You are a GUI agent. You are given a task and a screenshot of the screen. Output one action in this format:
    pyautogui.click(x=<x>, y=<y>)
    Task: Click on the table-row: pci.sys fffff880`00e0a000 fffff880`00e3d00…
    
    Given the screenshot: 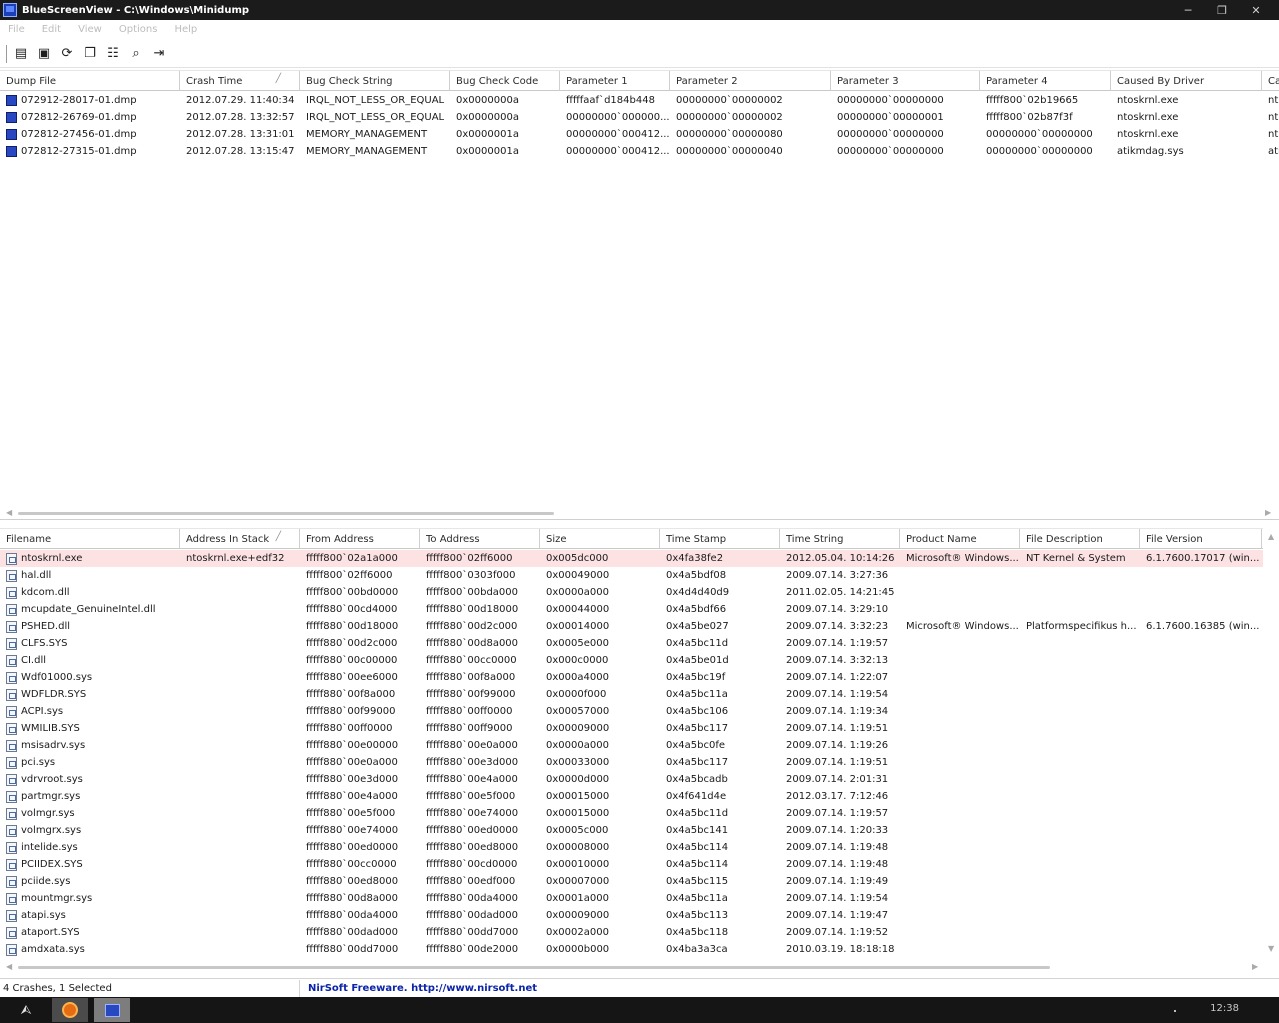 What is the action you would take?
    pyautogui.click(x=639, y=762)
    